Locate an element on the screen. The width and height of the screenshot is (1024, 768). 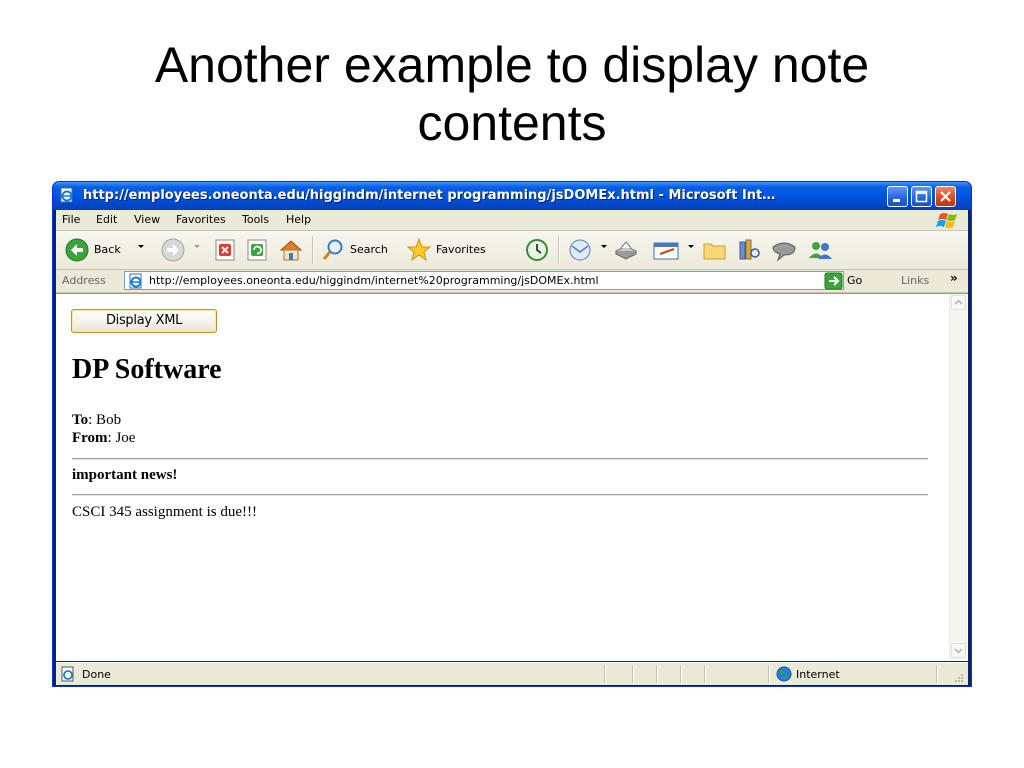
minimize-icon is located at coordinates (896, 200).